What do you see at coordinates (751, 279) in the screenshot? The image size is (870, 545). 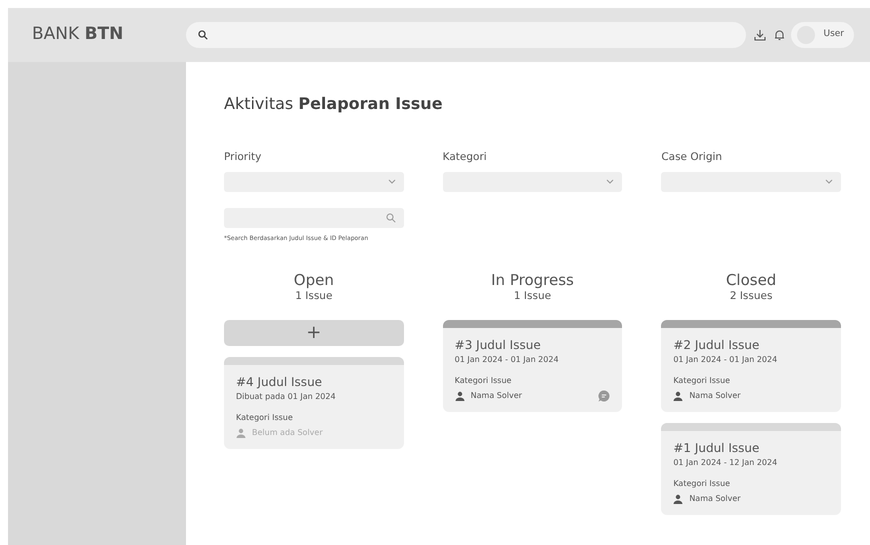 I see `column-title: Closed` at bounding box center [751, 279].